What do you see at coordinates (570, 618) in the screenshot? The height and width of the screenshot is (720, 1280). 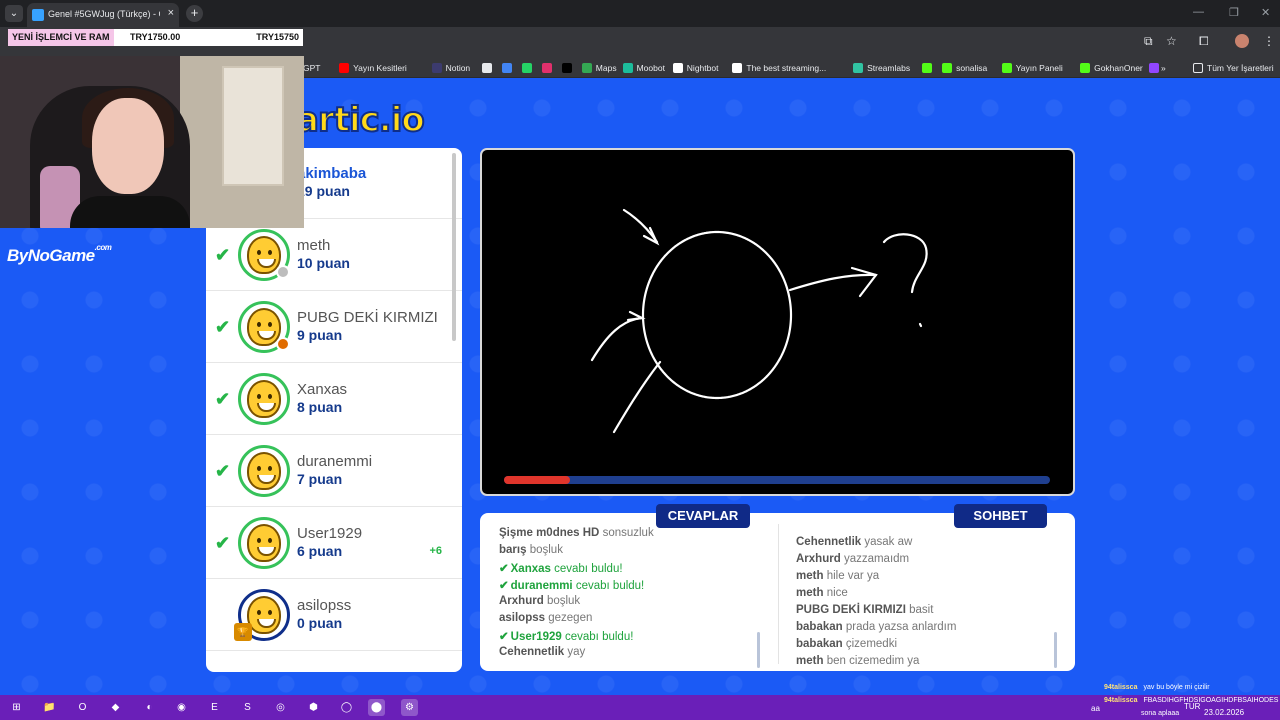 I see `answer-text: gezegen` at bounding box center [570, 618].